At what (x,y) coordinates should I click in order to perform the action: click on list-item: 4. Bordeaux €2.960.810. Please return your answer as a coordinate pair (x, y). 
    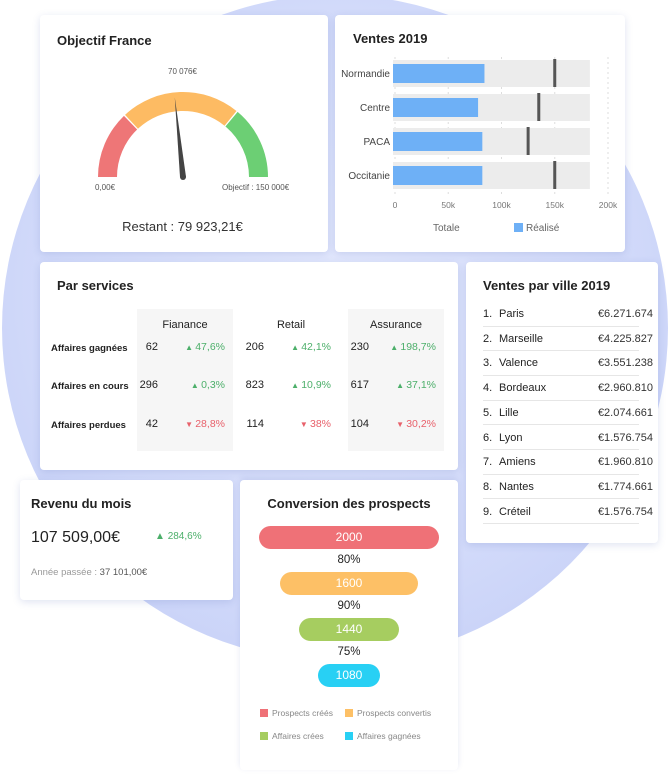
    Looking at the image, I should click on (568, 388).